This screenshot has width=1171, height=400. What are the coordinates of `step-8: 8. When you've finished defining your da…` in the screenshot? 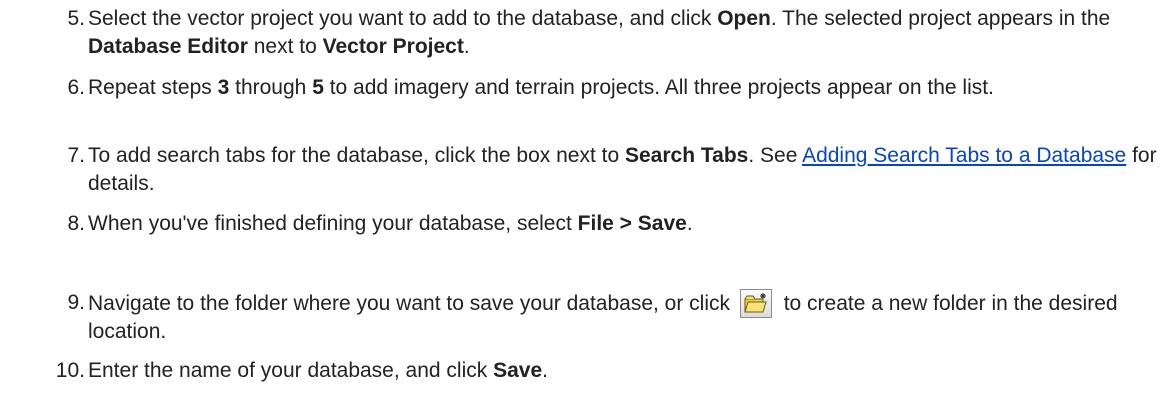 It's located at (585, 225).